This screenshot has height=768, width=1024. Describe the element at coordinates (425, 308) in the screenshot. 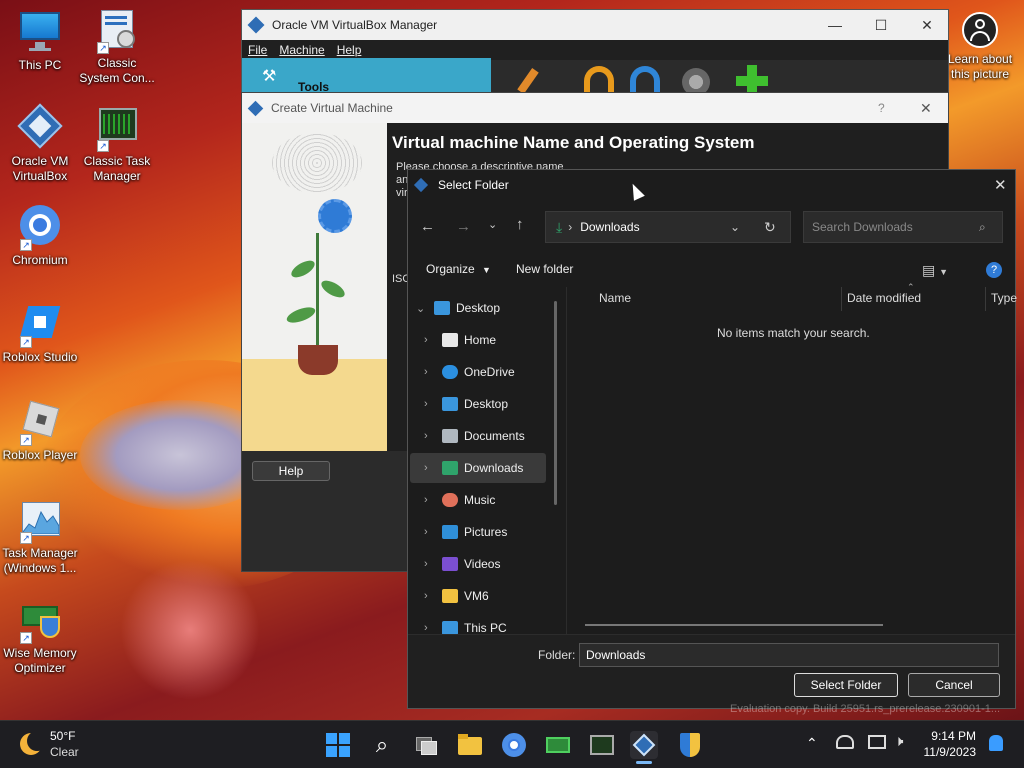

I see `expand-chevron-icon: ⌄` at that location.